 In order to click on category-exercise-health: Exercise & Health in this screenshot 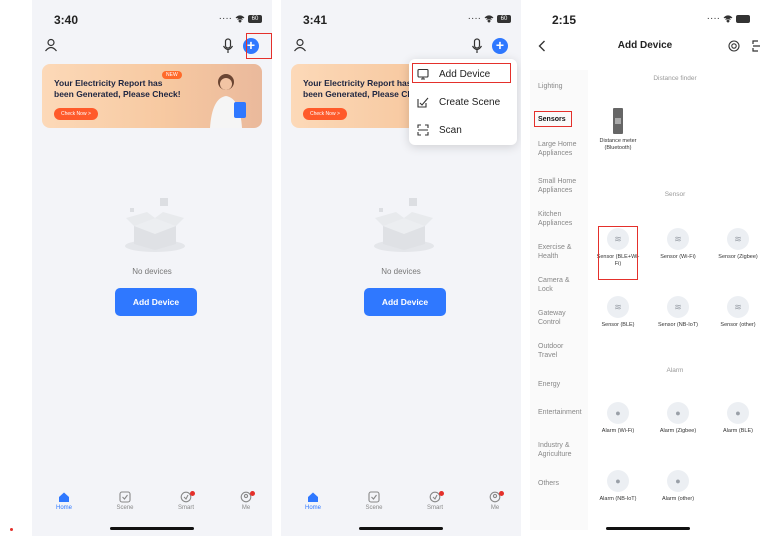, I will do `click(561, 252)`.